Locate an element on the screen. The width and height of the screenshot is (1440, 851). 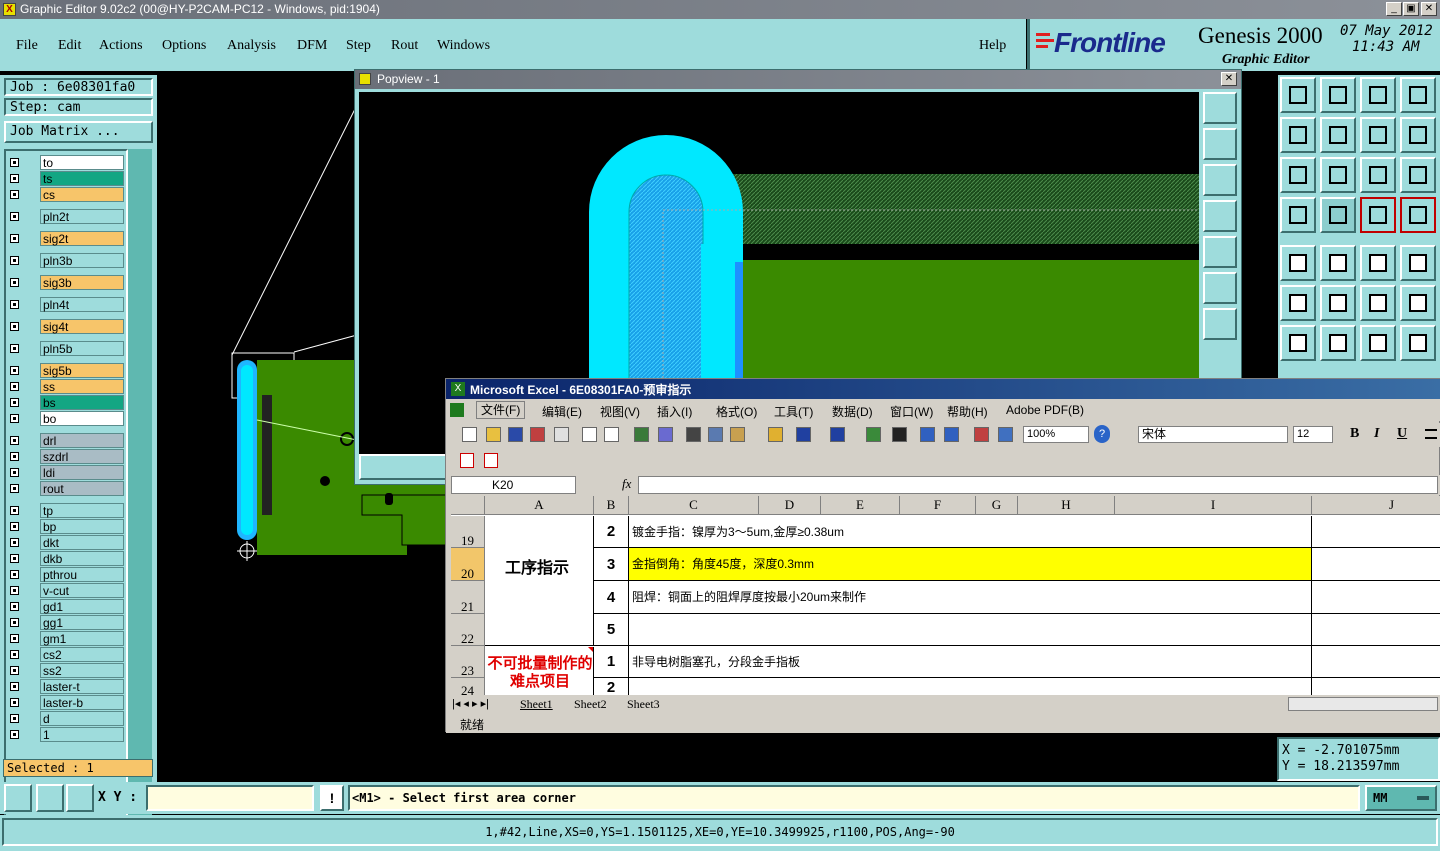
layer-name: gd1 is located at coordinates (82, 606).